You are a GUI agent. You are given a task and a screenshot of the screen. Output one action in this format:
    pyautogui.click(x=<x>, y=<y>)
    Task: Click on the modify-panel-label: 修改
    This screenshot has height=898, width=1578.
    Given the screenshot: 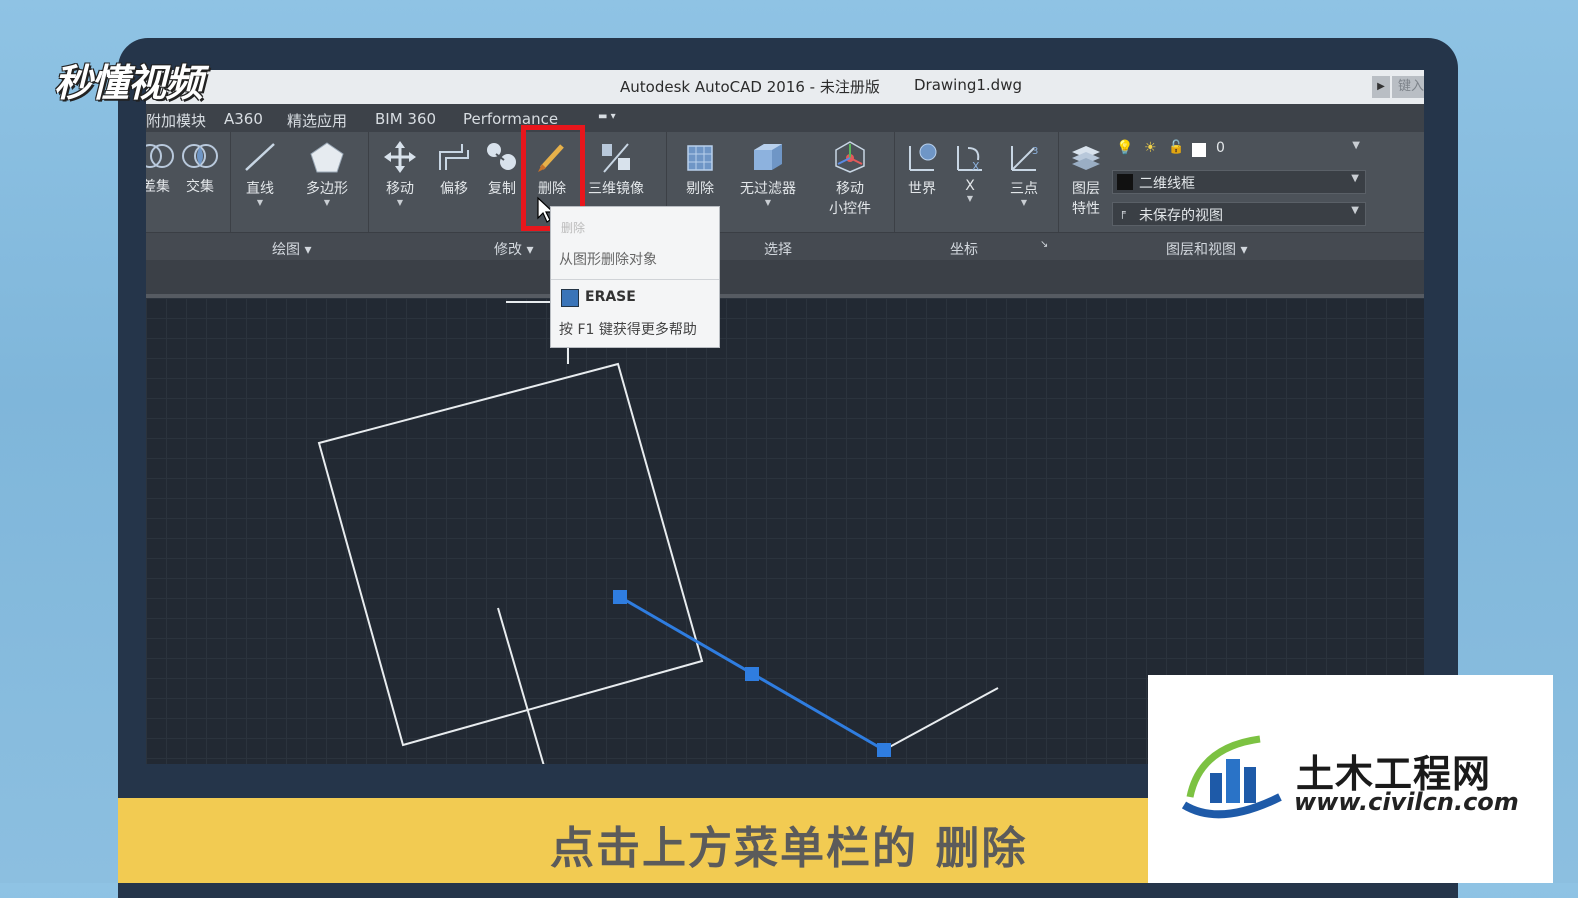 What is the action you would take?
    pyautogui.click(x=508, y=250)
    